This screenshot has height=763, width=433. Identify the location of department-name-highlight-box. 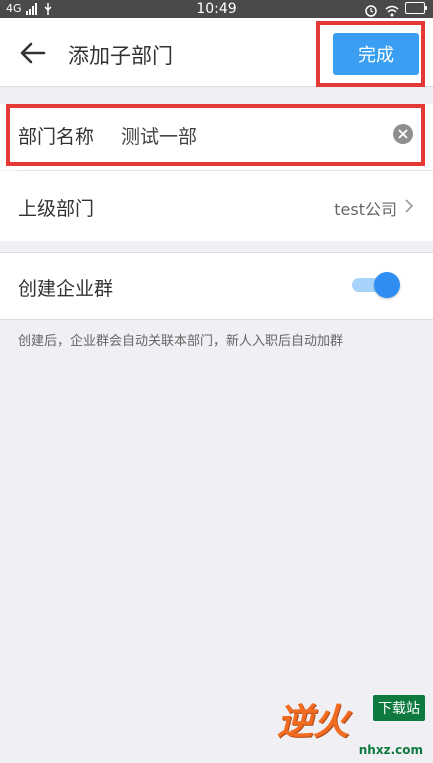
(215, 135).